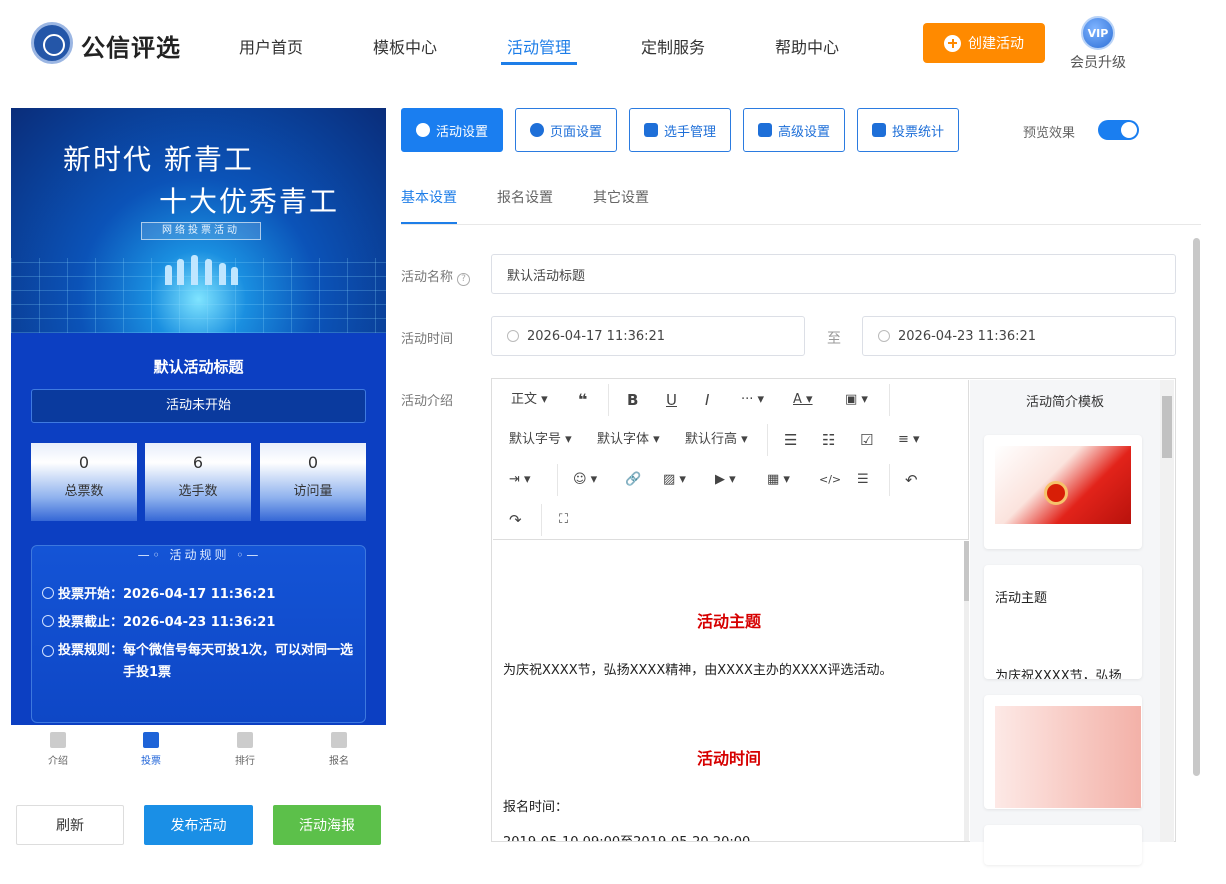 This screenshot has height=884, width=1226. What do you see at coordinates (833, 274) in the screenshot?
I see `activity-name-input: 默认活动标题` at bounding box center [833, 274].